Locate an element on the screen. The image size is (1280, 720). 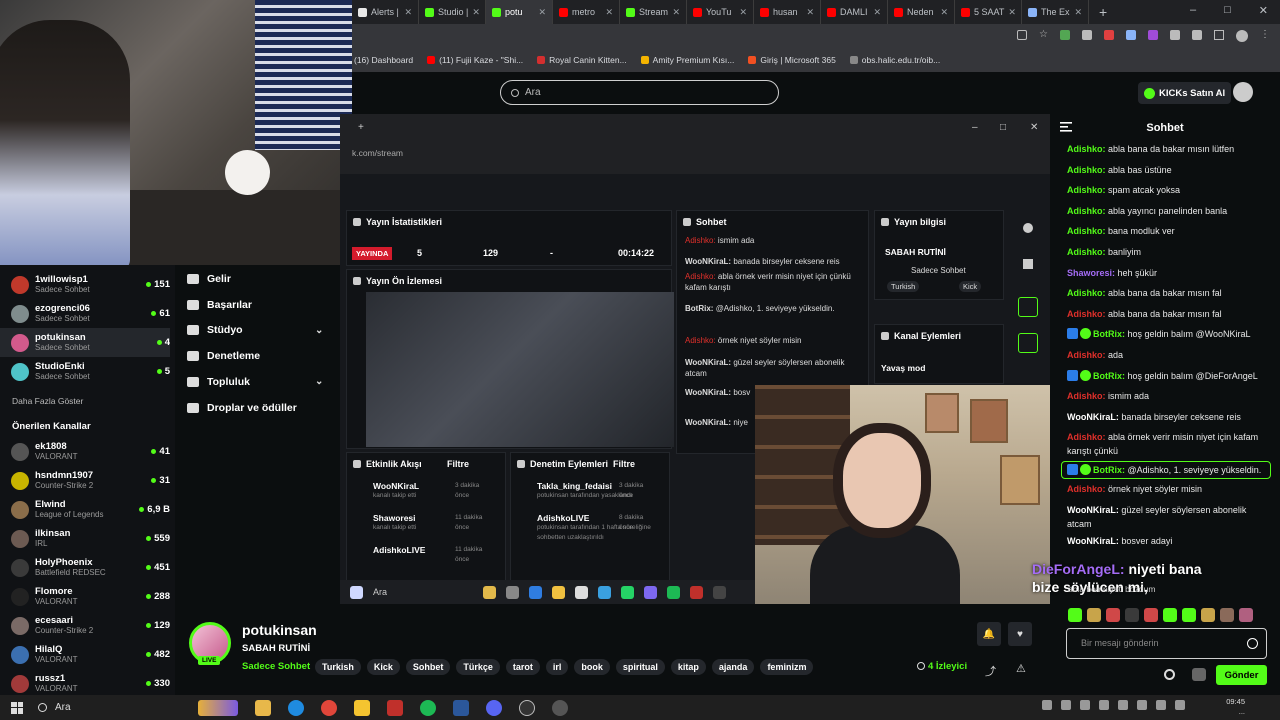
sidebar-channel: StudioEnki Sadece Sohbet 5 is located at coordinates (85, 371).